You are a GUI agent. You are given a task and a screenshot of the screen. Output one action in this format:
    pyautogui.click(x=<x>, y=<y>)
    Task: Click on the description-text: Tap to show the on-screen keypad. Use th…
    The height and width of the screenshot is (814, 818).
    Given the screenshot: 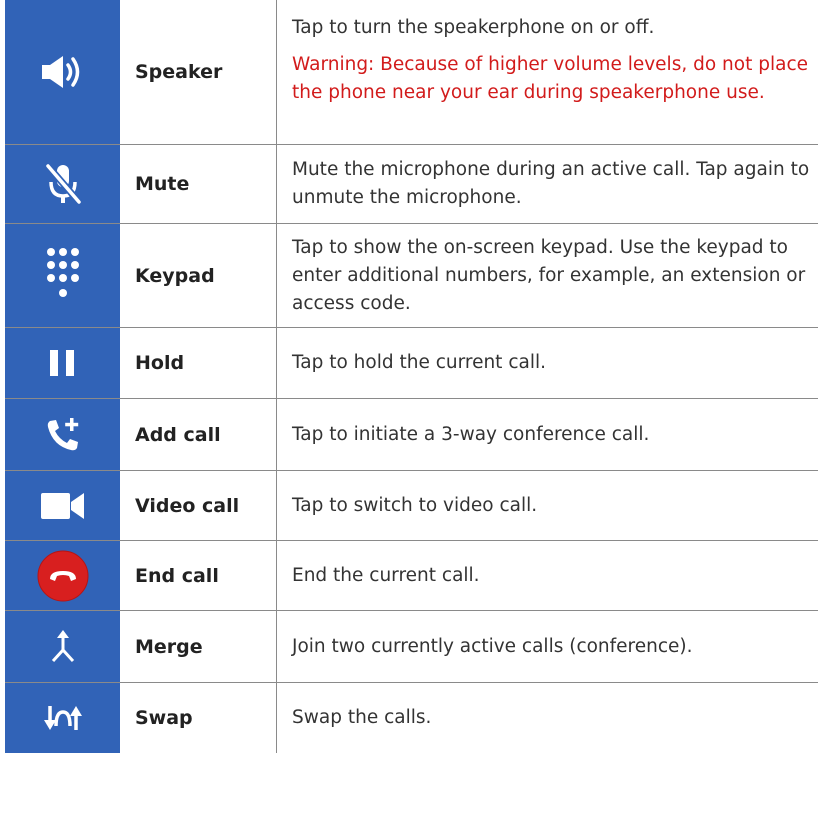 What is the action you would take?
    pyautogui.click(x=549, y=275)
    